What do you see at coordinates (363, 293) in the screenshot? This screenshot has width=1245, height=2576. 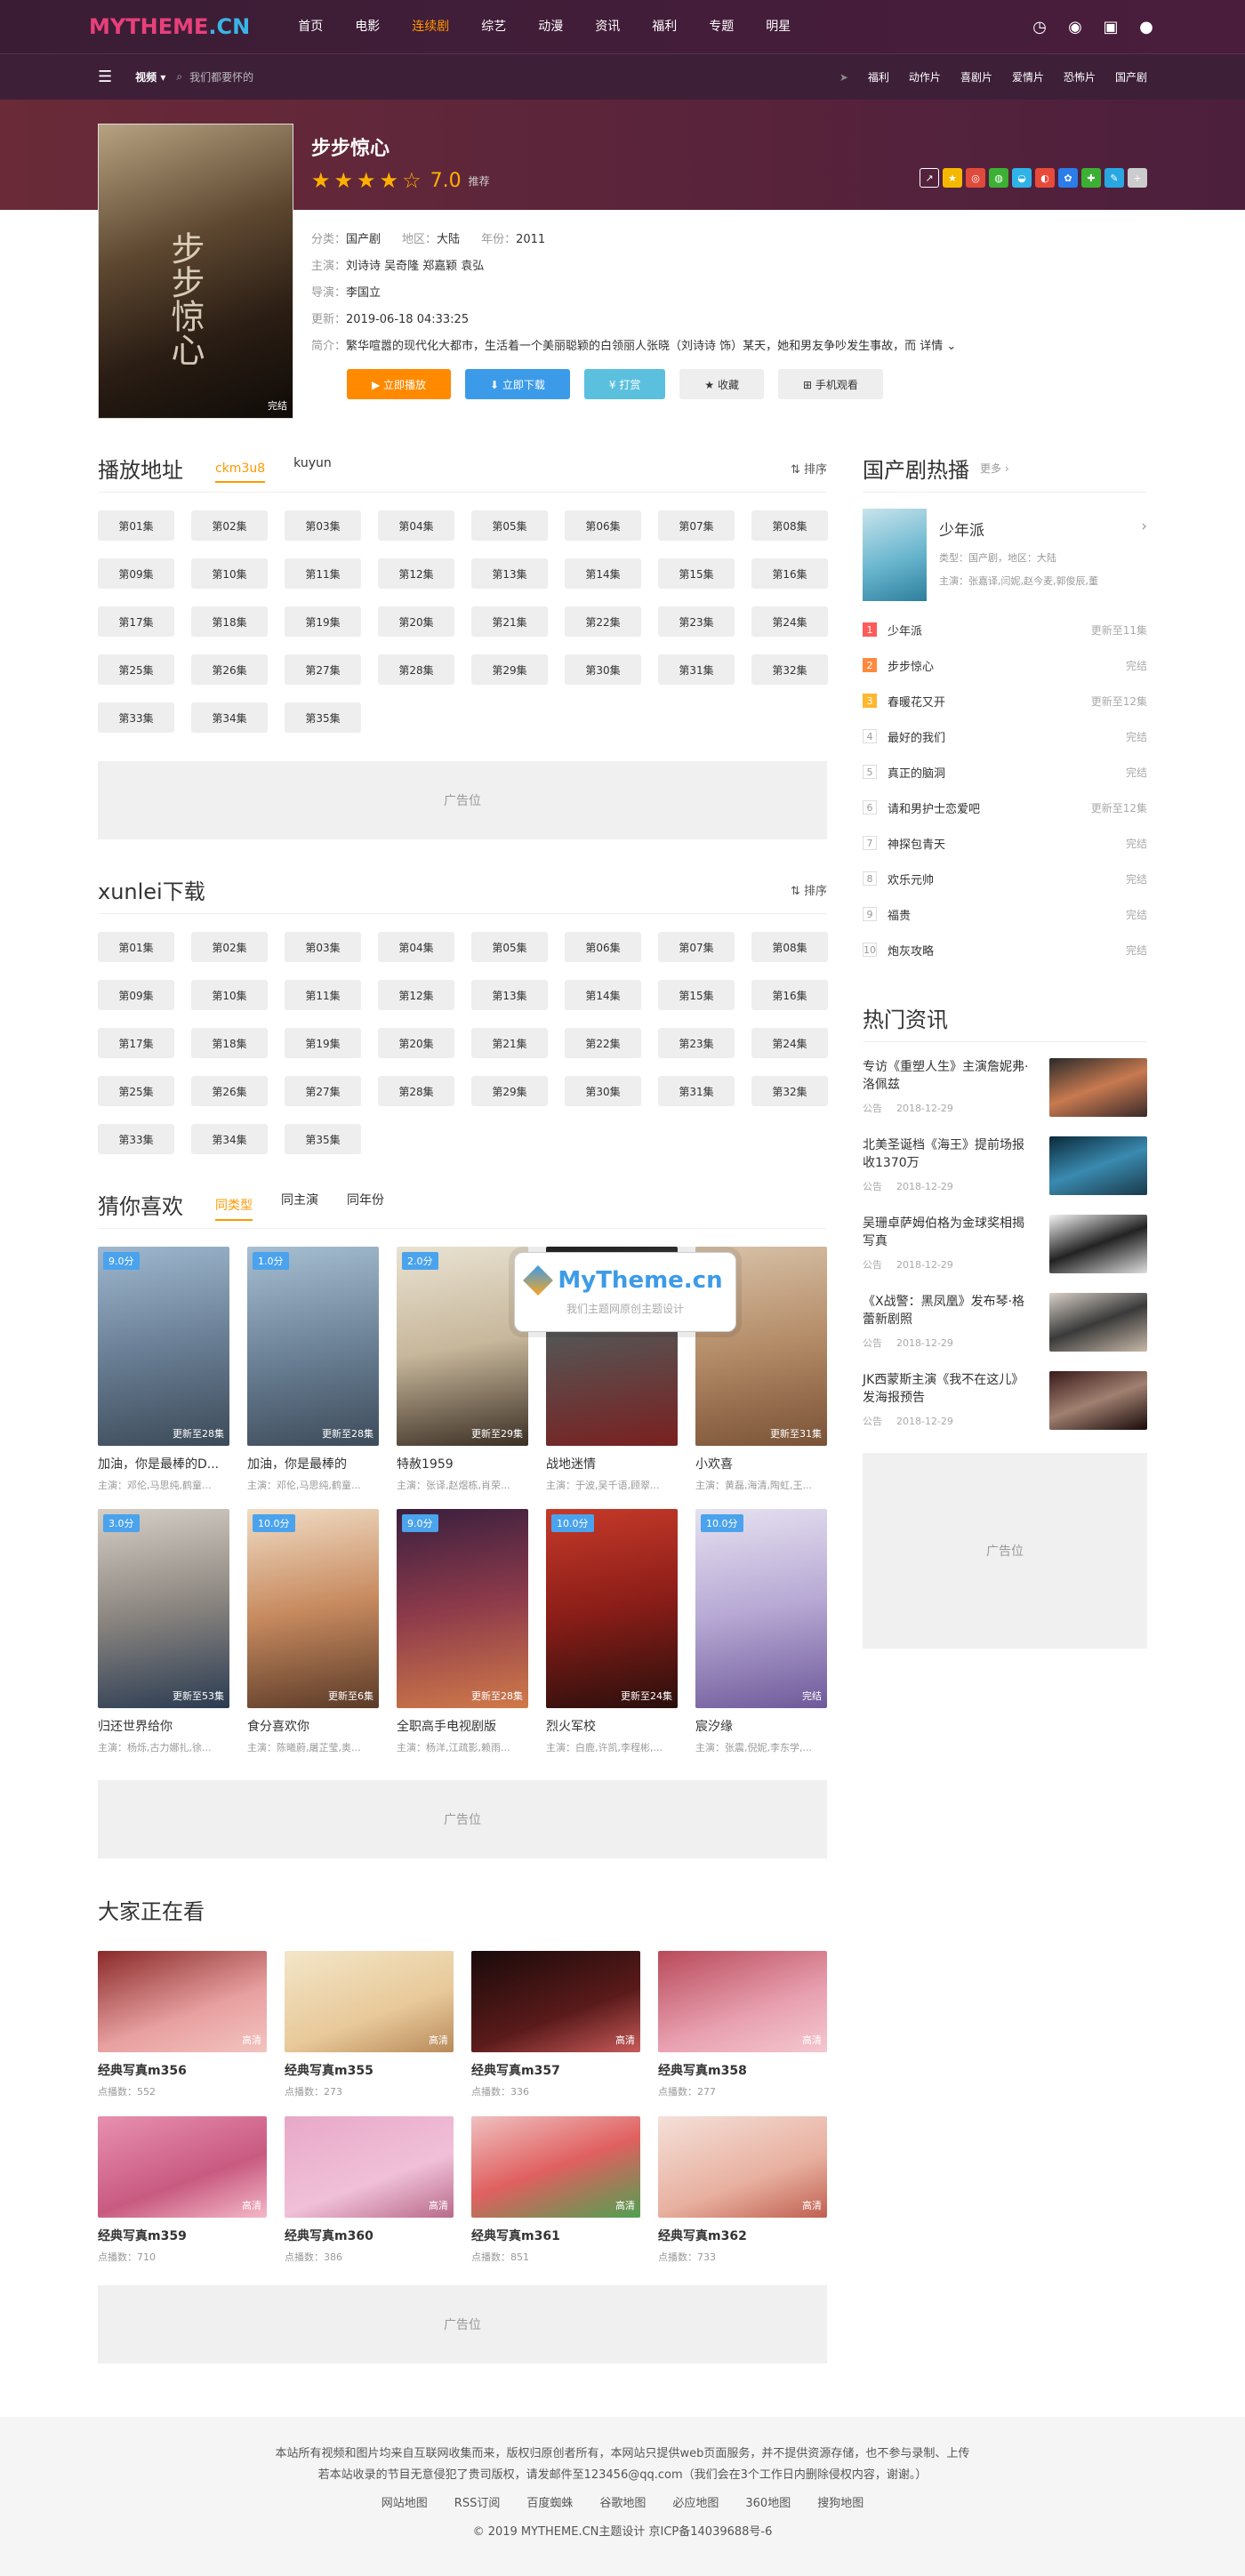 I see `meta-director: 李国立` at bounding box center [363, 293].